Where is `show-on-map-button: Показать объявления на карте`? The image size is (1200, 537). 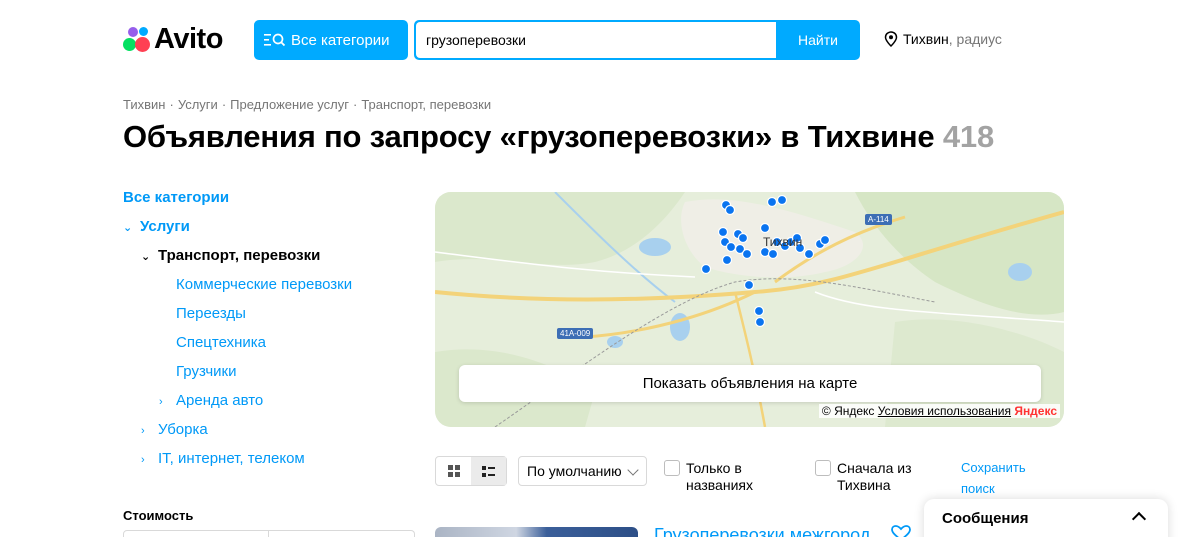
show-on-map-button: Показать объявления на карте is located at coordinates (750, 383).